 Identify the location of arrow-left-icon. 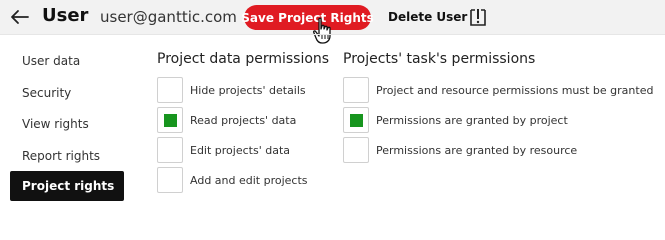
(20, 17).